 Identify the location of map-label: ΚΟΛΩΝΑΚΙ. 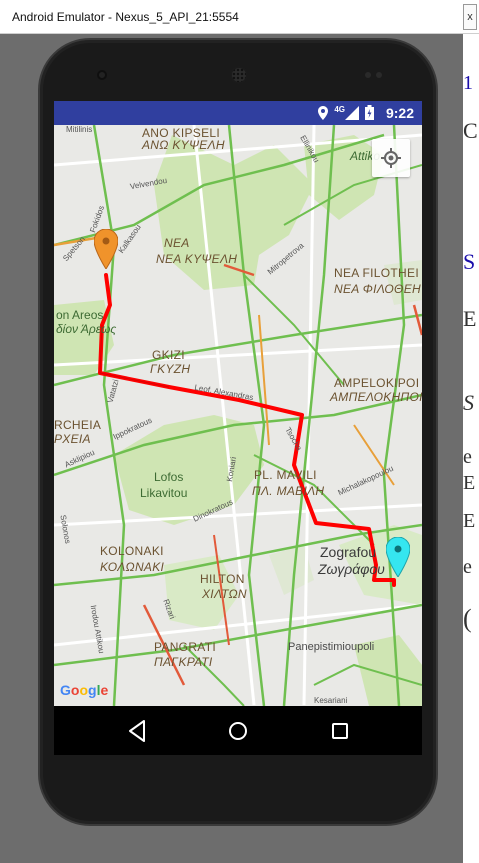
(132, 567).